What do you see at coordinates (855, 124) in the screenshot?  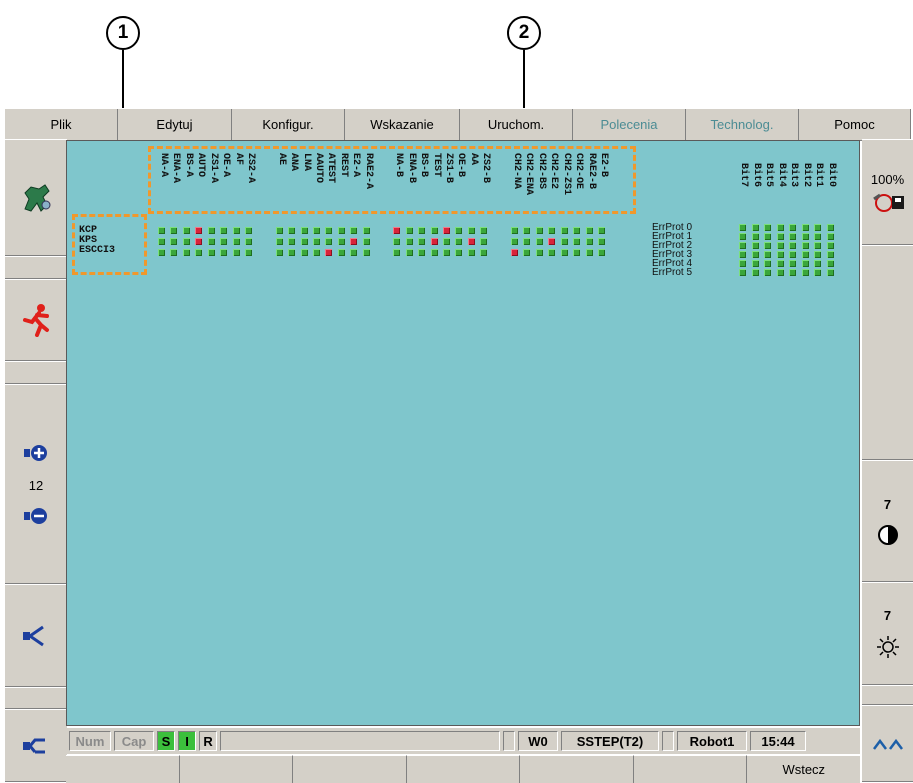 I see `menu-pomoc: Pomoc` at bounding box center [855, 124].